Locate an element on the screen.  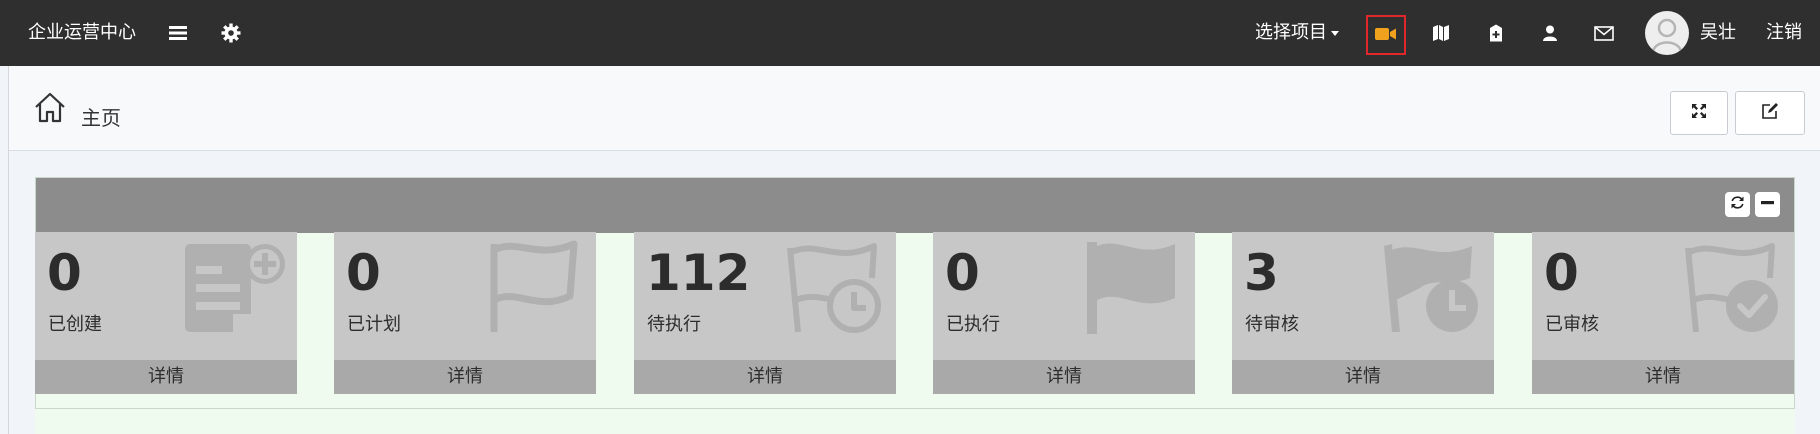
refresh-icon is located at coordinates (1737, 204).